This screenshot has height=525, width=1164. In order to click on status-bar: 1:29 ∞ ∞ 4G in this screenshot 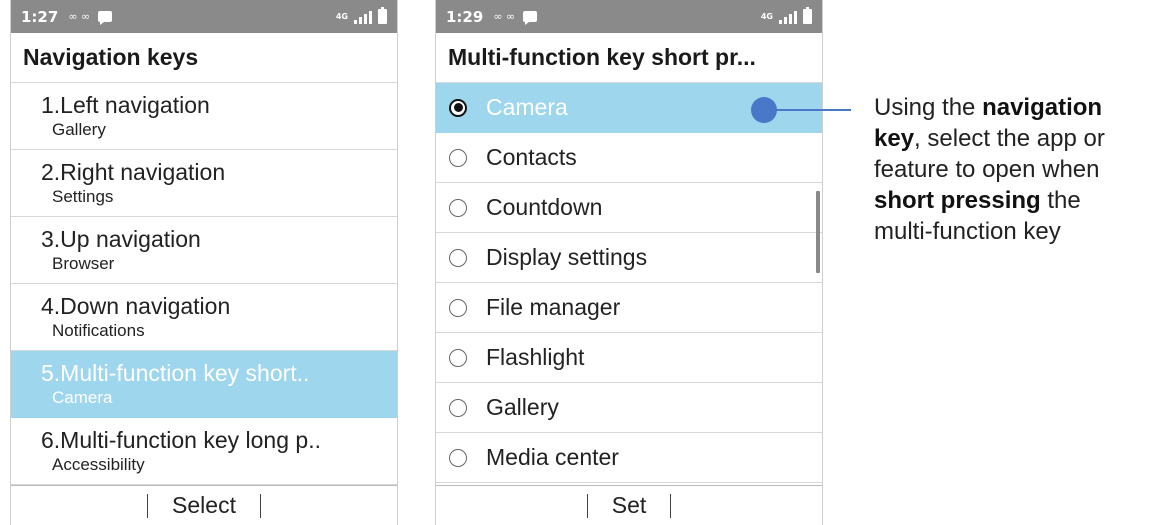, I will do `click(629, 16)`.